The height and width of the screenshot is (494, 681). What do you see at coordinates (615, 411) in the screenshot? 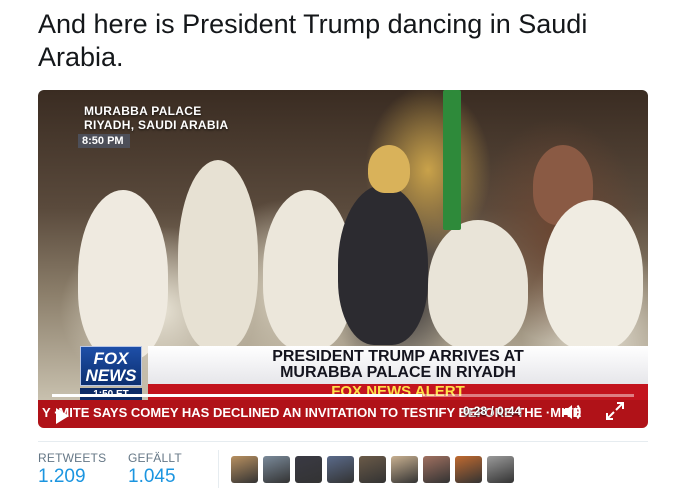
I see `fullscreen-icon` at bounding box center [615, 411].